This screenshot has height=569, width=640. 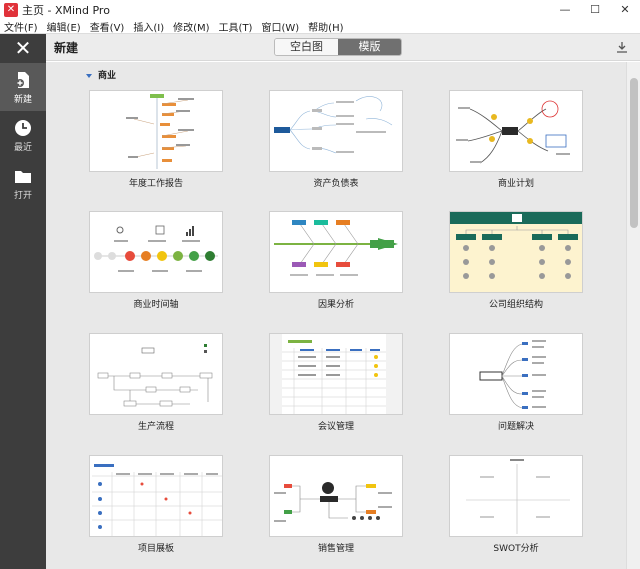 What do you see at coordinates (64, 26) in the screenshot?
I see `menu-edit: 编辑(E)` at bounding box center [64, 26].